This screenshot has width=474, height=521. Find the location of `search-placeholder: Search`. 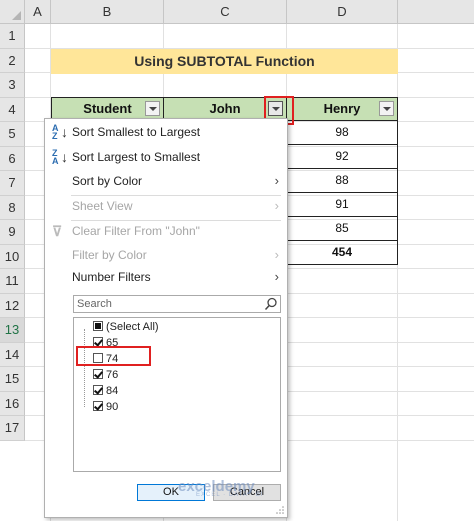

search-placeholder: Search is located at coordinates (94, 304).